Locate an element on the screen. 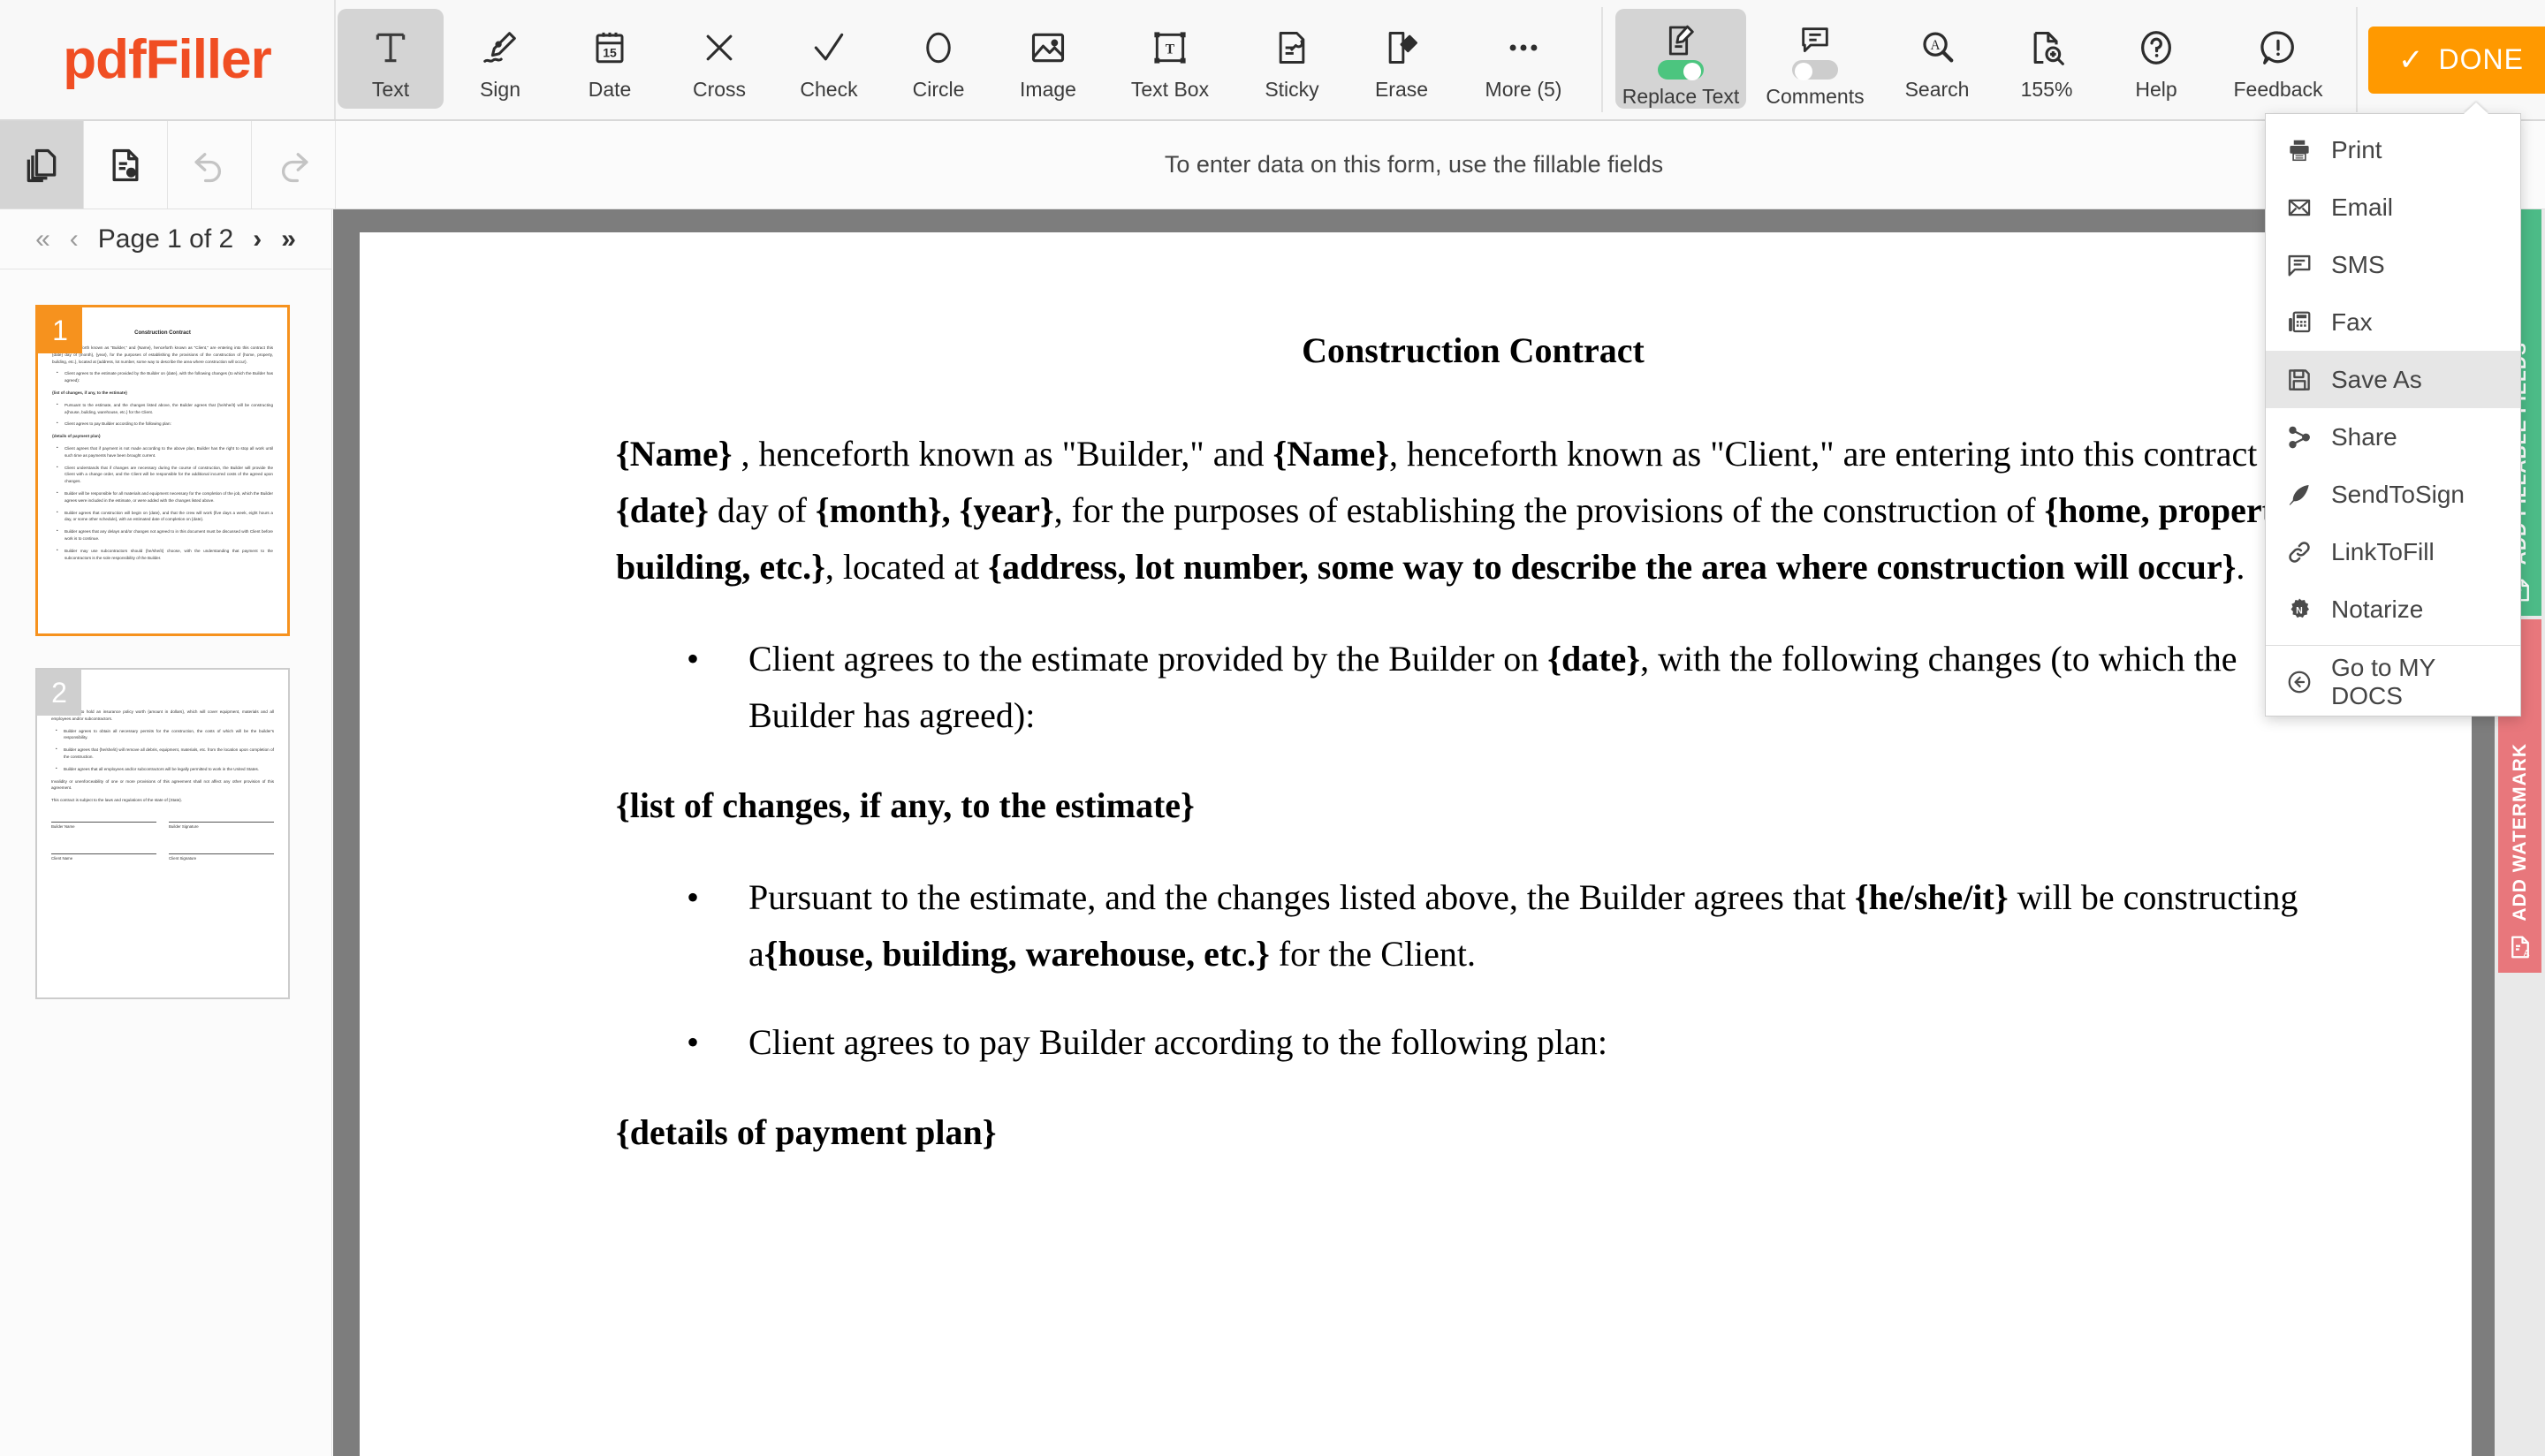 The height and width of the screenshot is (1456, 2545). thumb-text: {details of payment plan} is located at coordinates (76, 436).